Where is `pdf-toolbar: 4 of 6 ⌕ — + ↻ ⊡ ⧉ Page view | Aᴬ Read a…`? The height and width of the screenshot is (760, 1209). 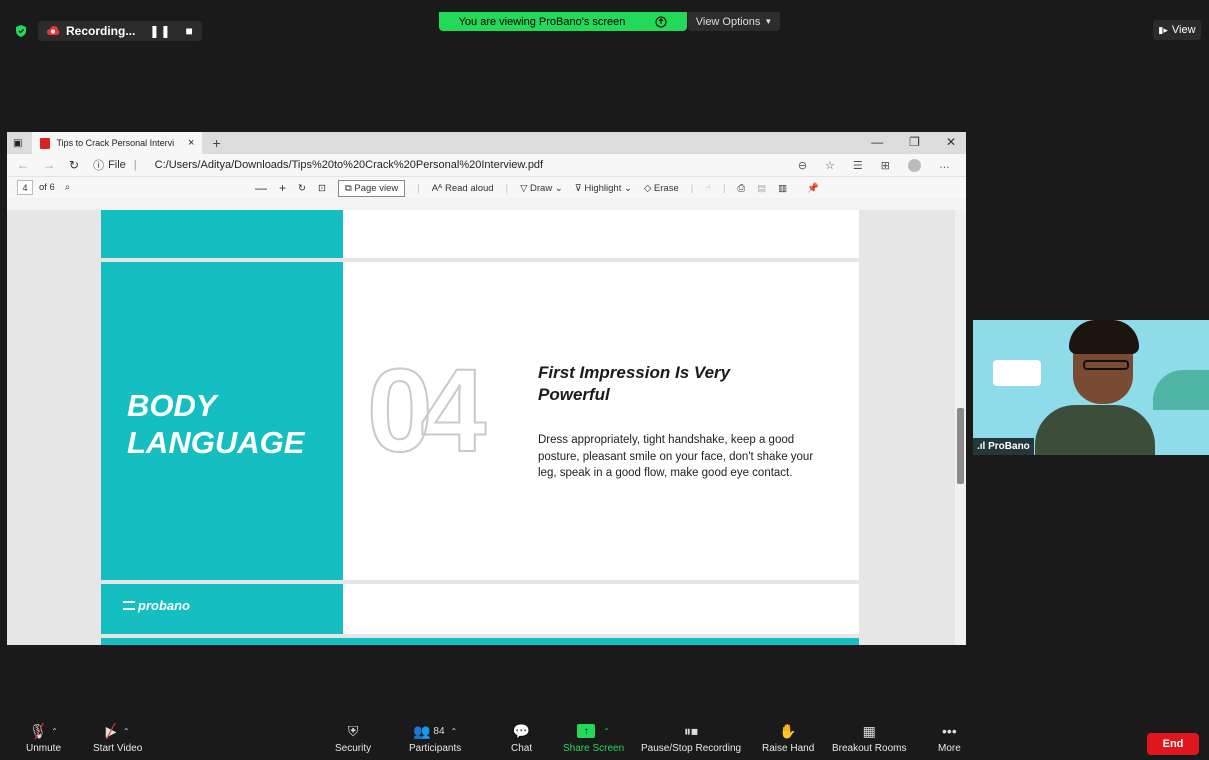 pdf-toolbar: 4 of 6 ⌕ — + ↻ ⊡ ⧉ Page view | Aᴬ Read a… is located at coordinates (486, 187).